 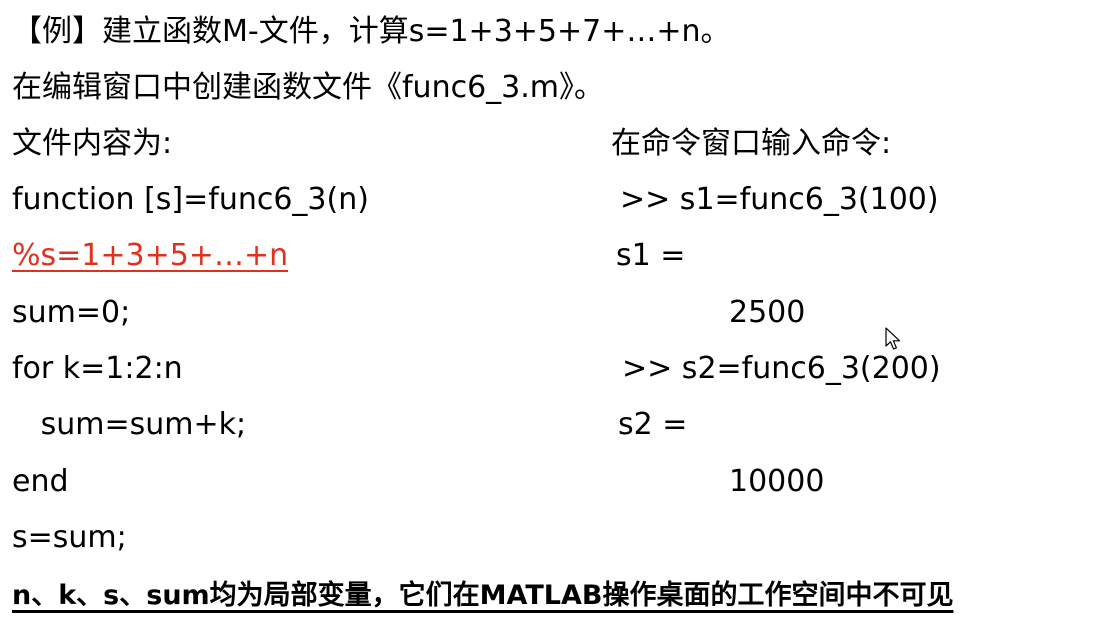 What do you see at coordinates (767, 312) in the screenshot?
I see `result-value-s1: 2500` at bounding box center [767, 312].